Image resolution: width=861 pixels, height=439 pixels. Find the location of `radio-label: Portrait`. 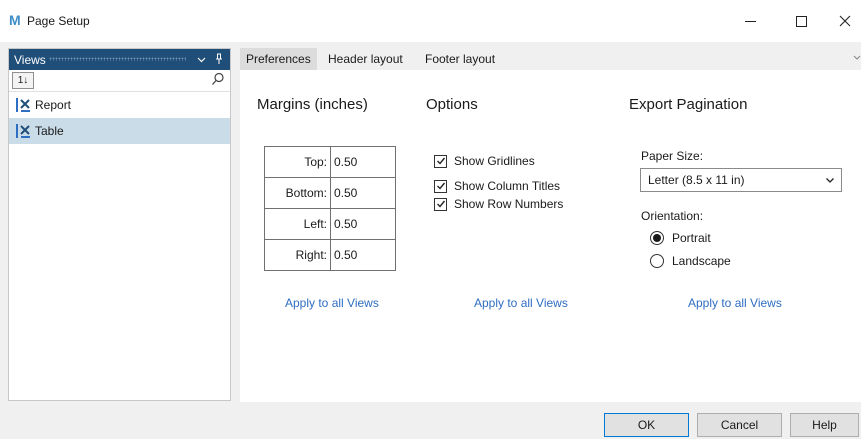

radio-label: Portrait is located at coordinates (691, 238).